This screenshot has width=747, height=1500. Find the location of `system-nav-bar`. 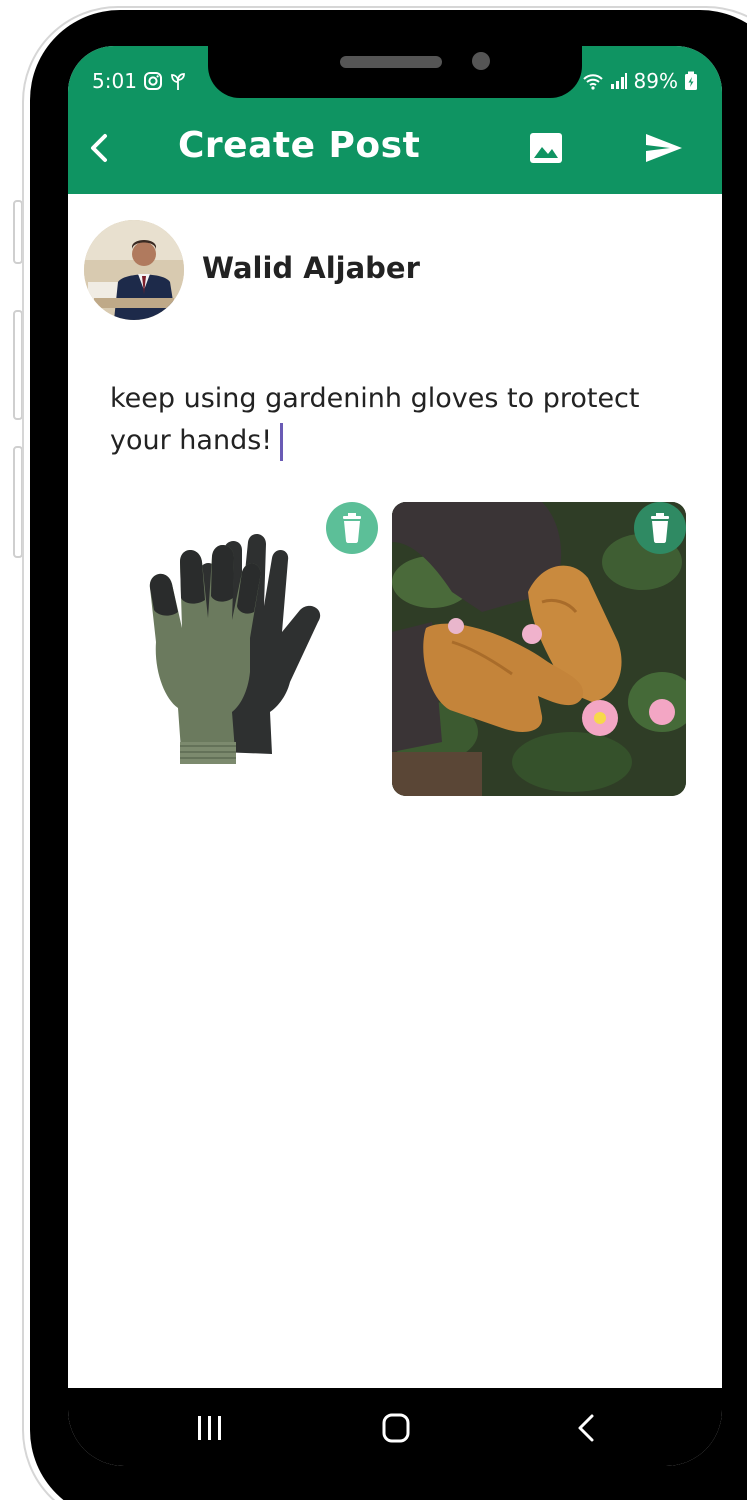

system-nav-bar is located at coordinates (395, 1427).